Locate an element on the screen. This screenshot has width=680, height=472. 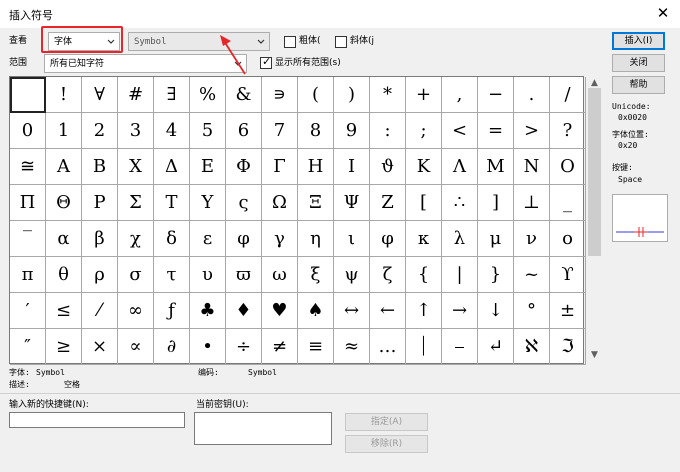
symbol-cell: ↔ is located at coordinates (352, 311).